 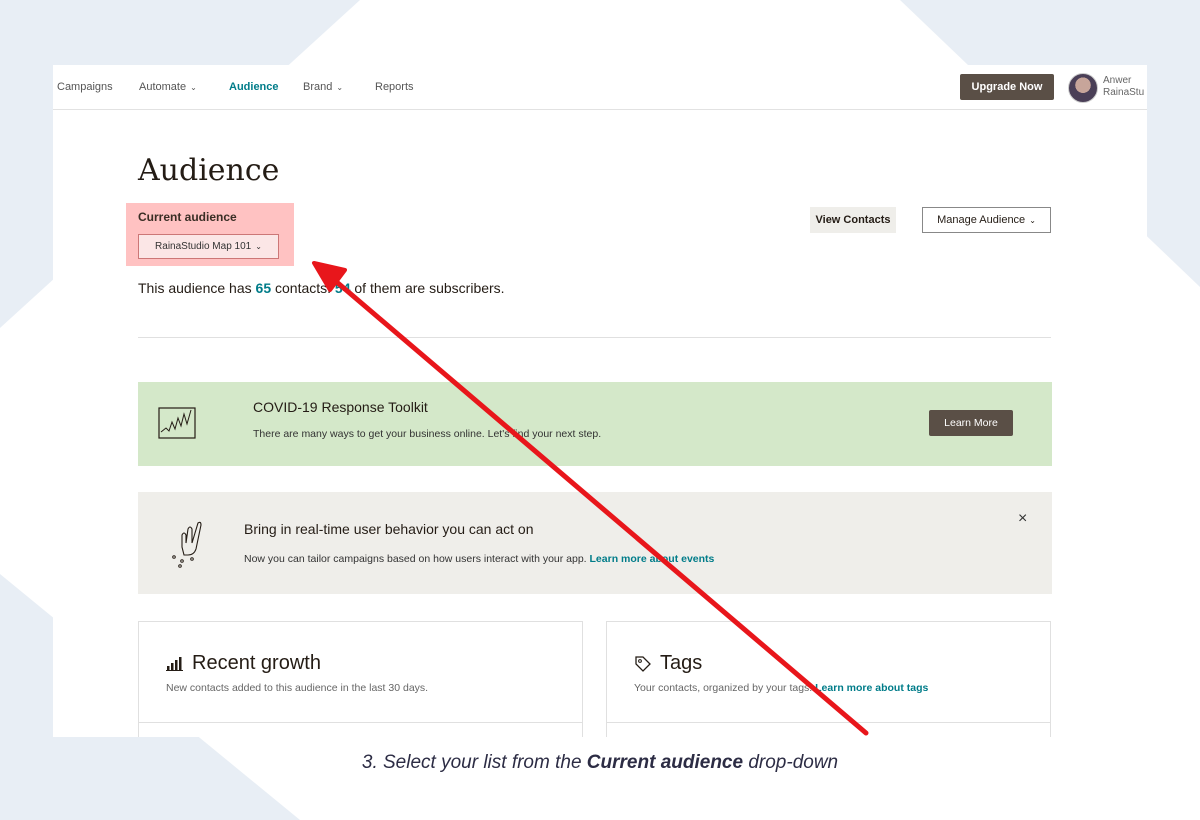 I want to click on nav-brand: Brand ⌄, so click(x=323, y=87).